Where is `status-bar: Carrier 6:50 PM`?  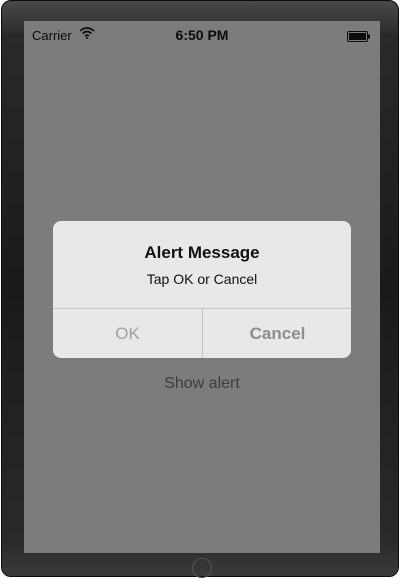 status-bar: Carrier 6:50 PM is located at coordinates (202, 35).